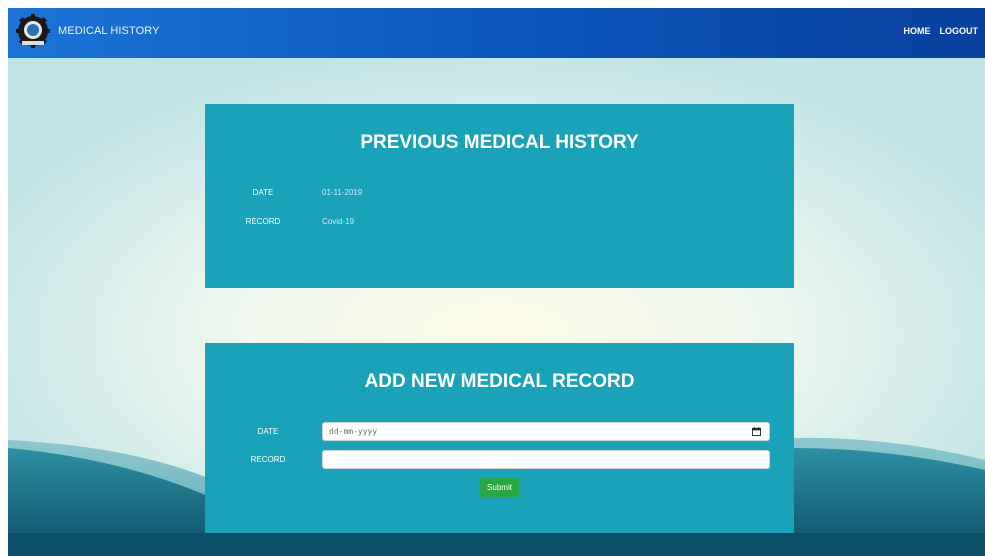 The image size is (985, 556). What do you see at coordinates (499, 487) in the screenshot?
I see `submit-button: Submit` at bounding box center [499, 487].